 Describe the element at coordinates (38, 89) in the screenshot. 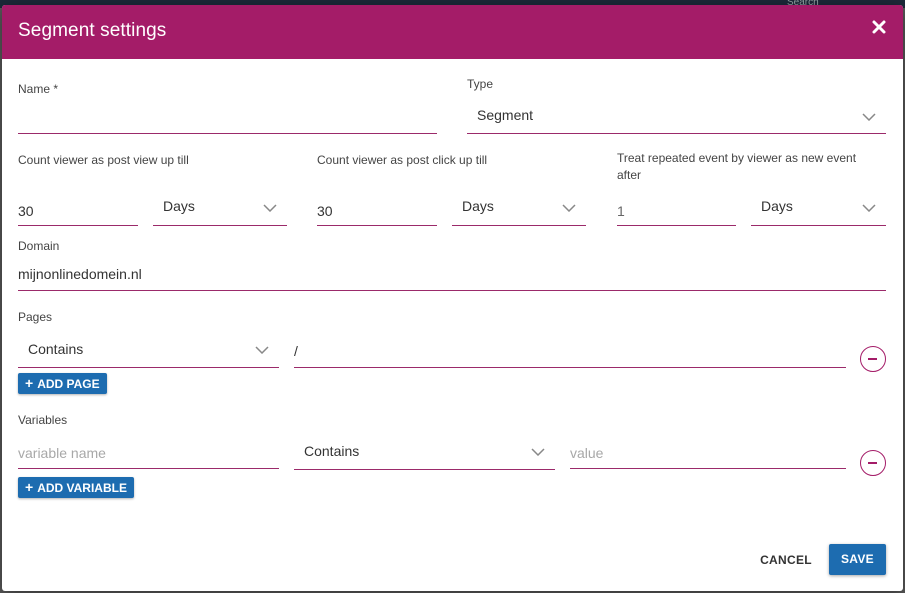

I see `name-label: Name *` at that location.